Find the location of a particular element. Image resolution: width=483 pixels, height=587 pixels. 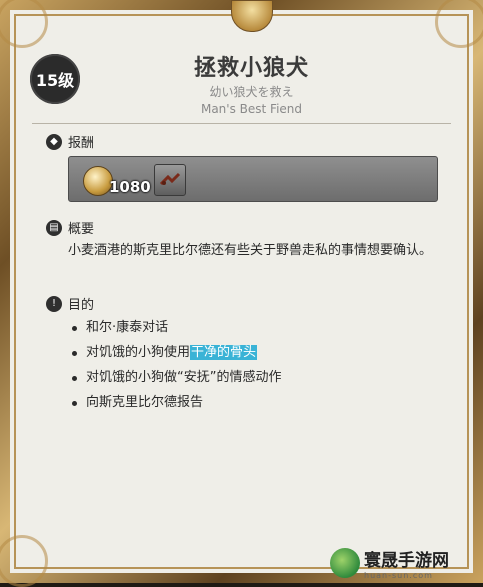

objectives-heading: ! 目的 is located at coordinates (70, 303).